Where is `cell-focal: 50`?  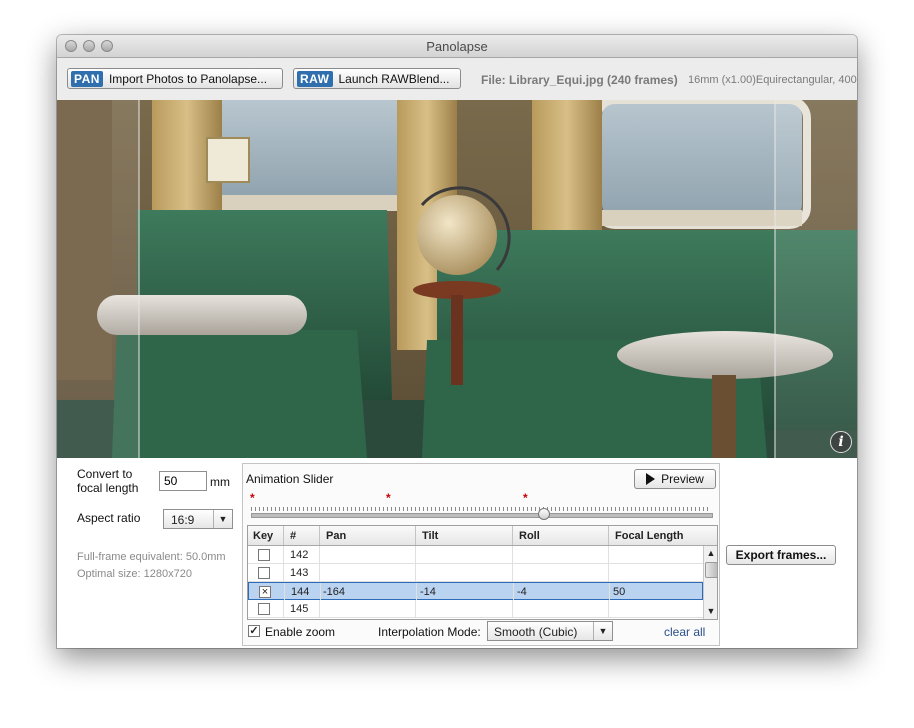 cell-focal: 50 is located at coordinates (619, 592).